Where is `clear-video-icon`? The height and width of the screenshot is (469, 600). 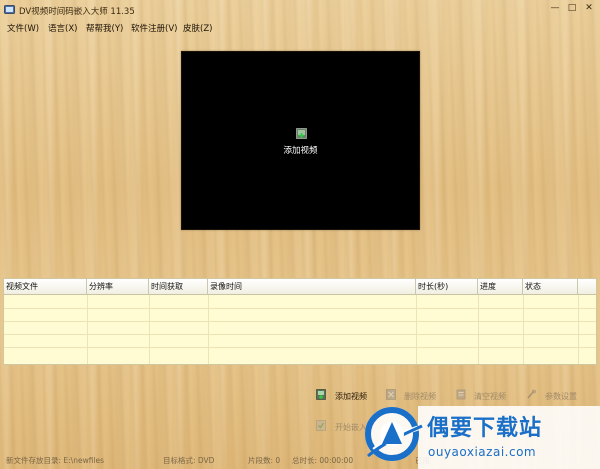
clear-video-icon is located at coordinates (461, 394).